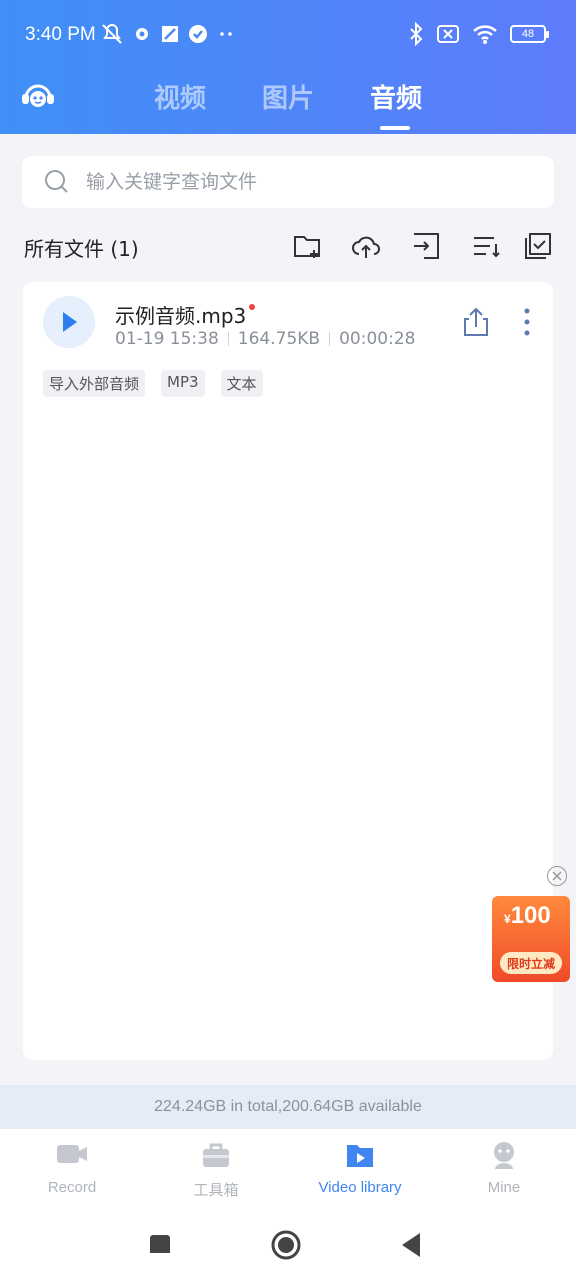 The width and height of the screenshot is (576, 1280). Describe the element at coordinates (288, 35) in the screenshot. I see `status-bar: 3:40 PM 48` at that location.